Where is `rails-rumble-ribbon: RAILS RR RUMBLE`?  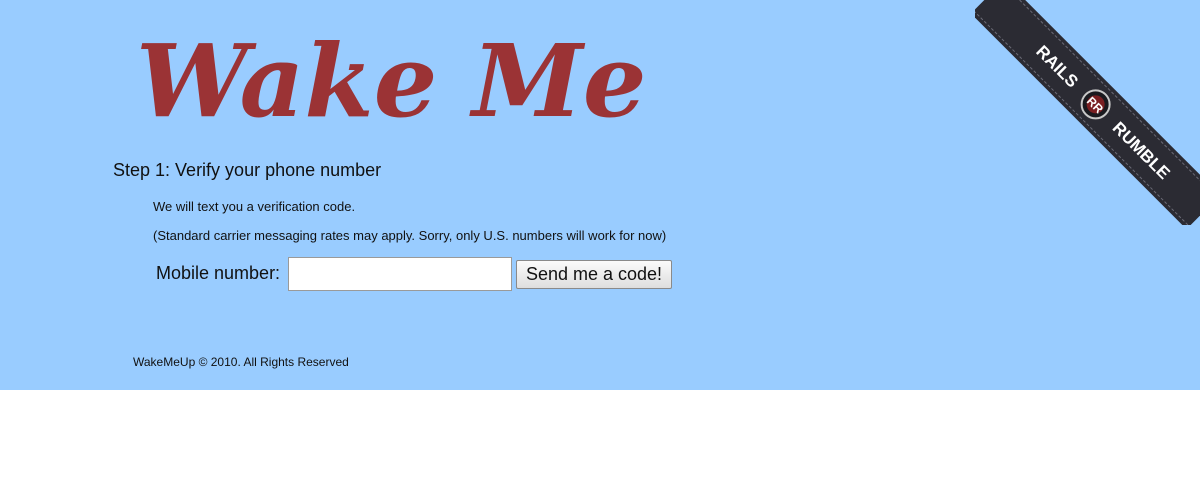
rails-rumble-ribbon: RAILS RR RUMBLE is located at coordinates (1087, 112).